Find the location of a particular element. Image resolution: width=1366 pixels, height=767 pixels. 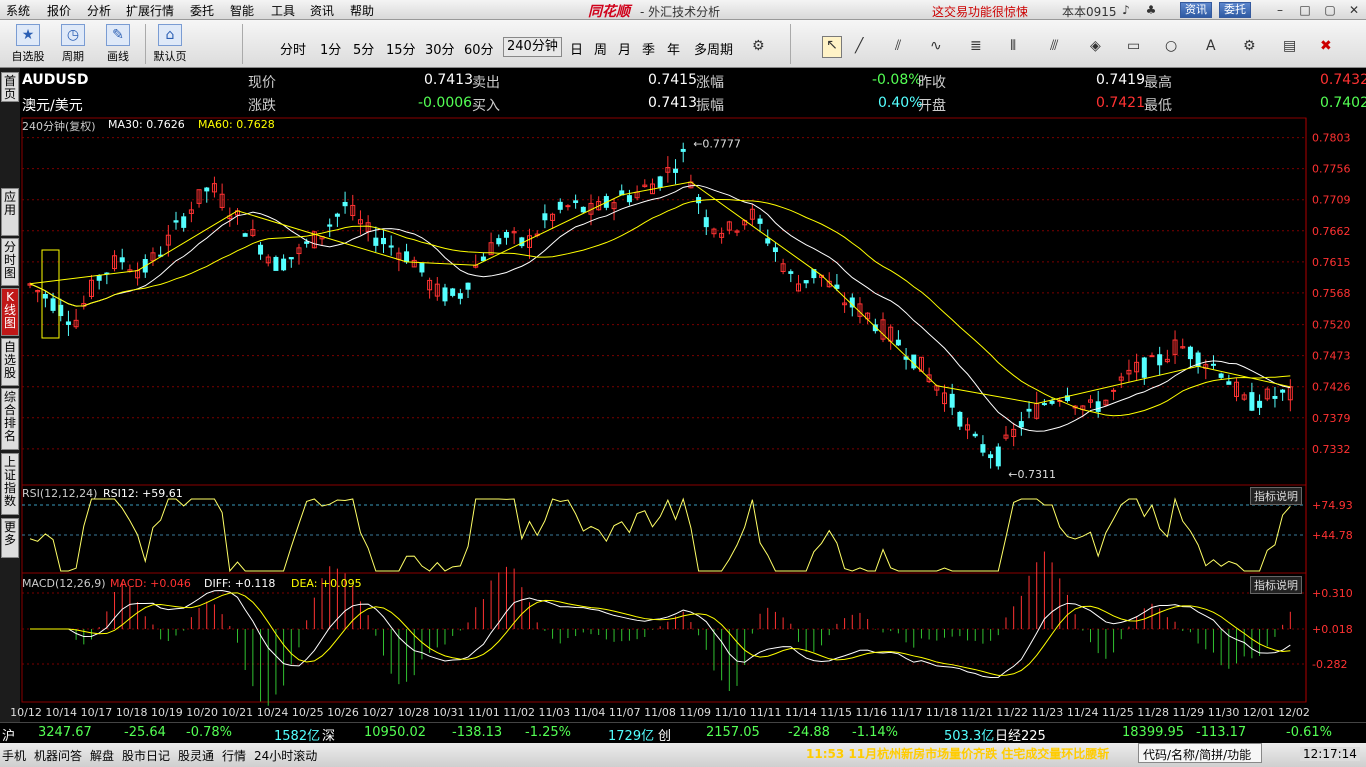

sh-change: -25.64 is located at coordinates (145, 732).